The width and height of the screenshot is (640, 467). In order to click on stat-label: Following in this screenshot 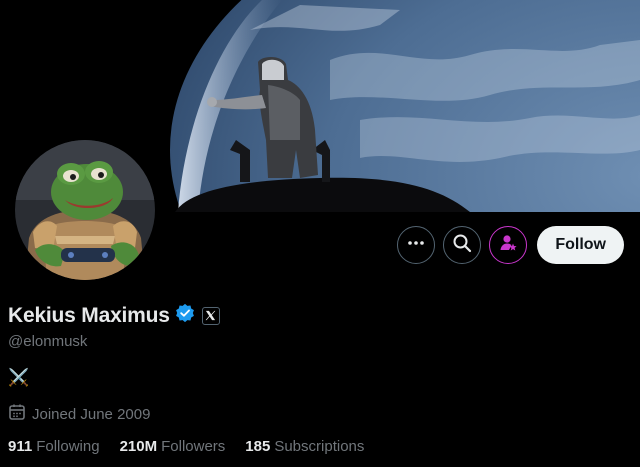, I will do `click(68, 446)`.